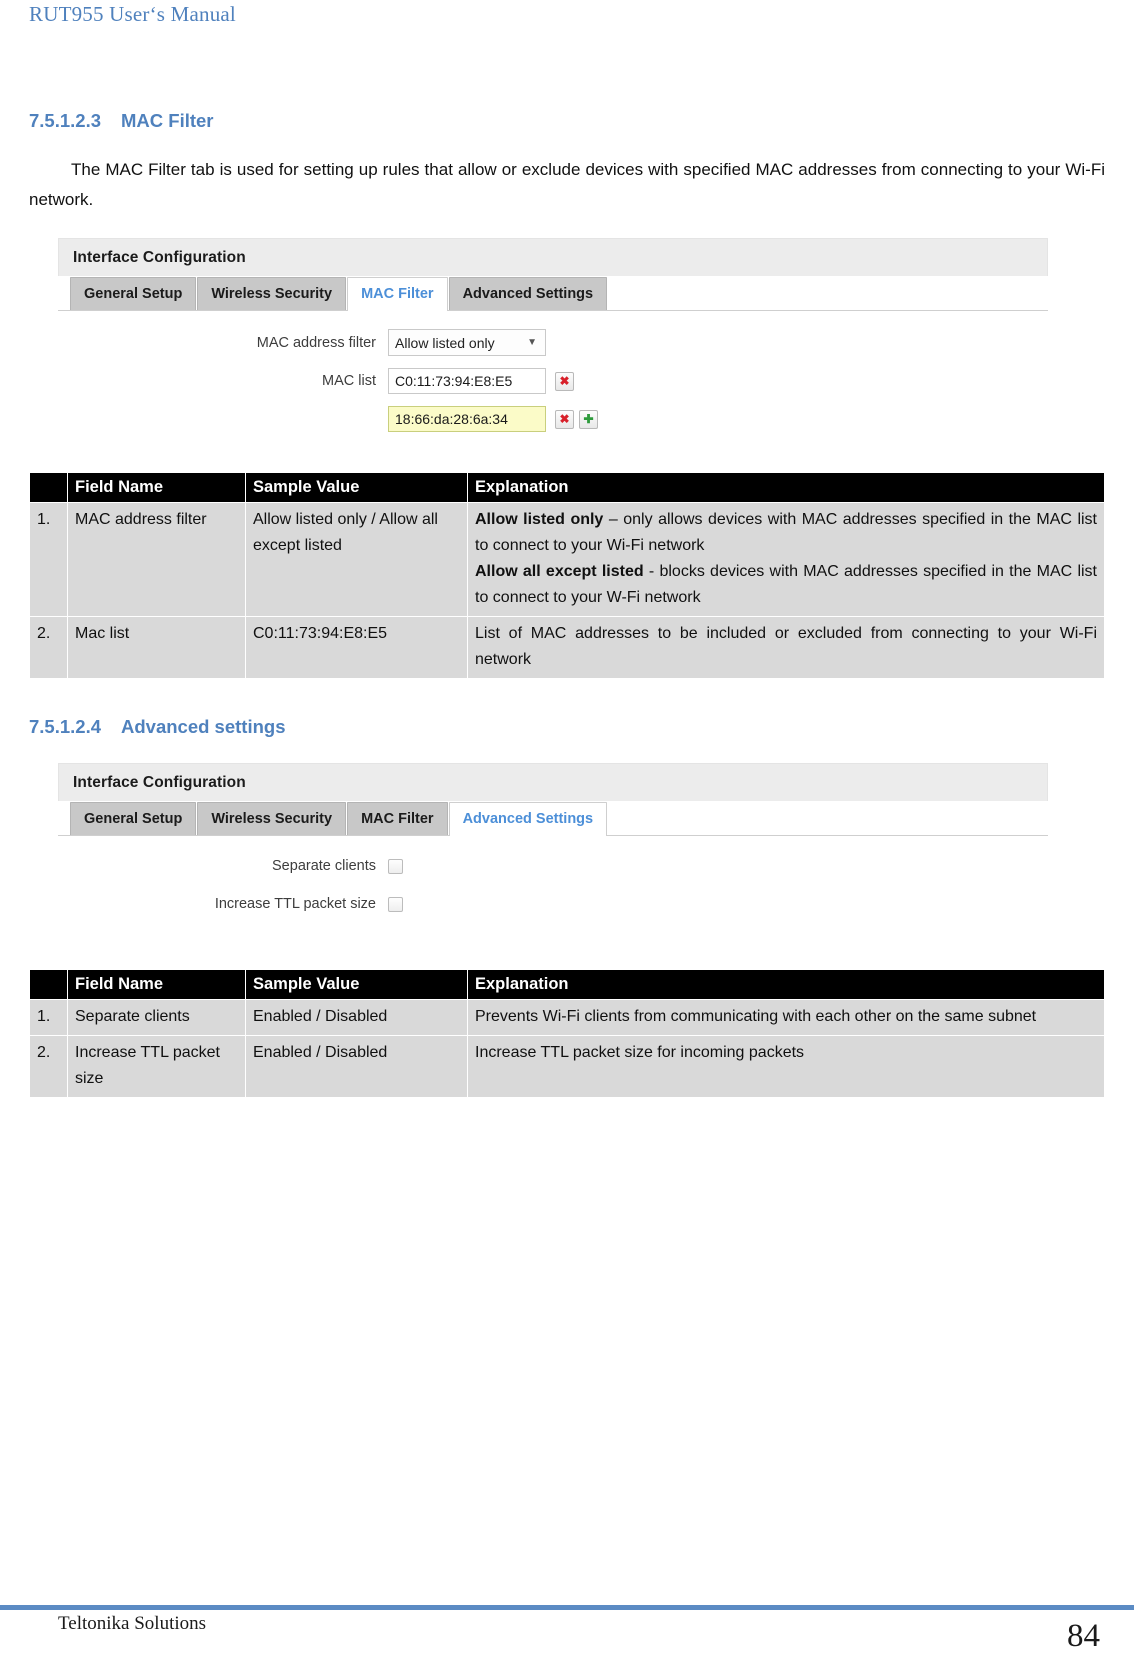 Image resolution: width=1134 pixels, height=1655 pixels. Describe the element at coordinates (445, 342) in the screenshot. I see `mac-address-filter-value: Allow listed only` at that location.